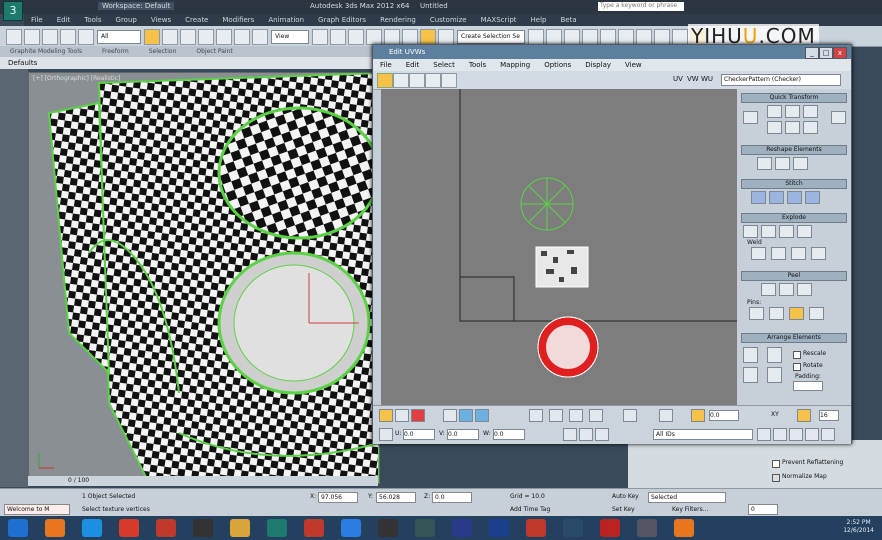 The width and height of the screenshot is (882, 540). I want to click on relax-settings-icon, so click(800, 163).